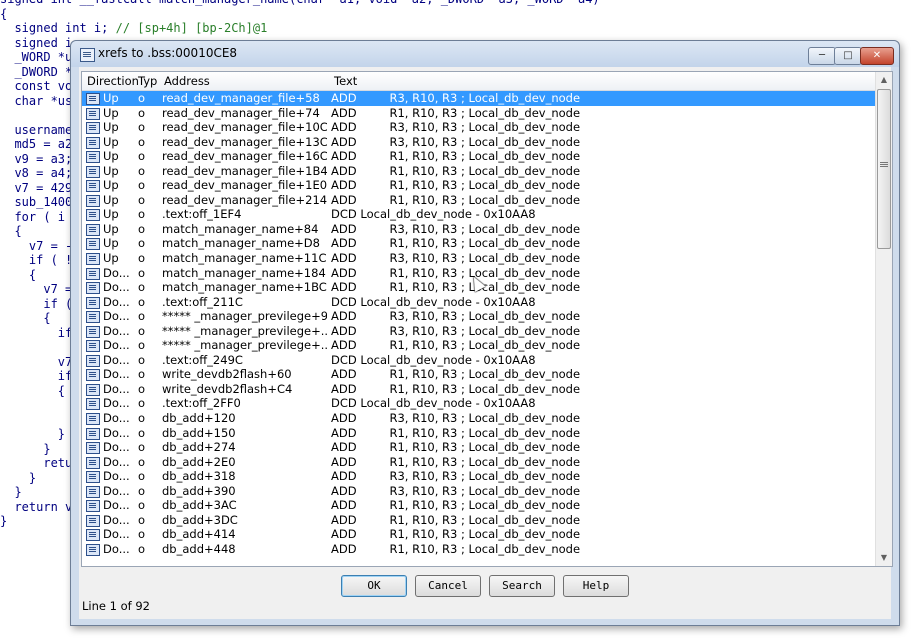  Describe the element at coordinates (147, 81) in the screenshot. I see `column-type: Typ` at that location.